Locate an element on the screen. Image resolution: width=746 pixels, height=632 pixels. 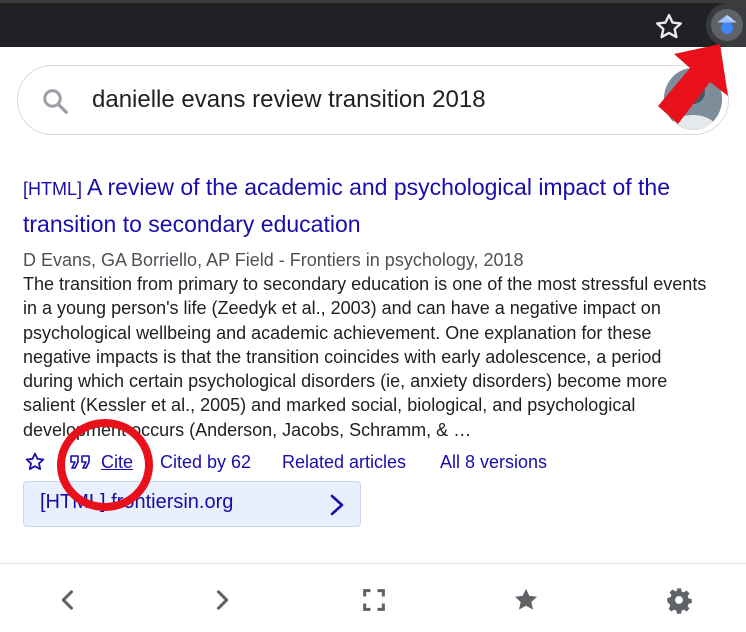
related-articles-link: Related articles is located at coordinates (344, 462).